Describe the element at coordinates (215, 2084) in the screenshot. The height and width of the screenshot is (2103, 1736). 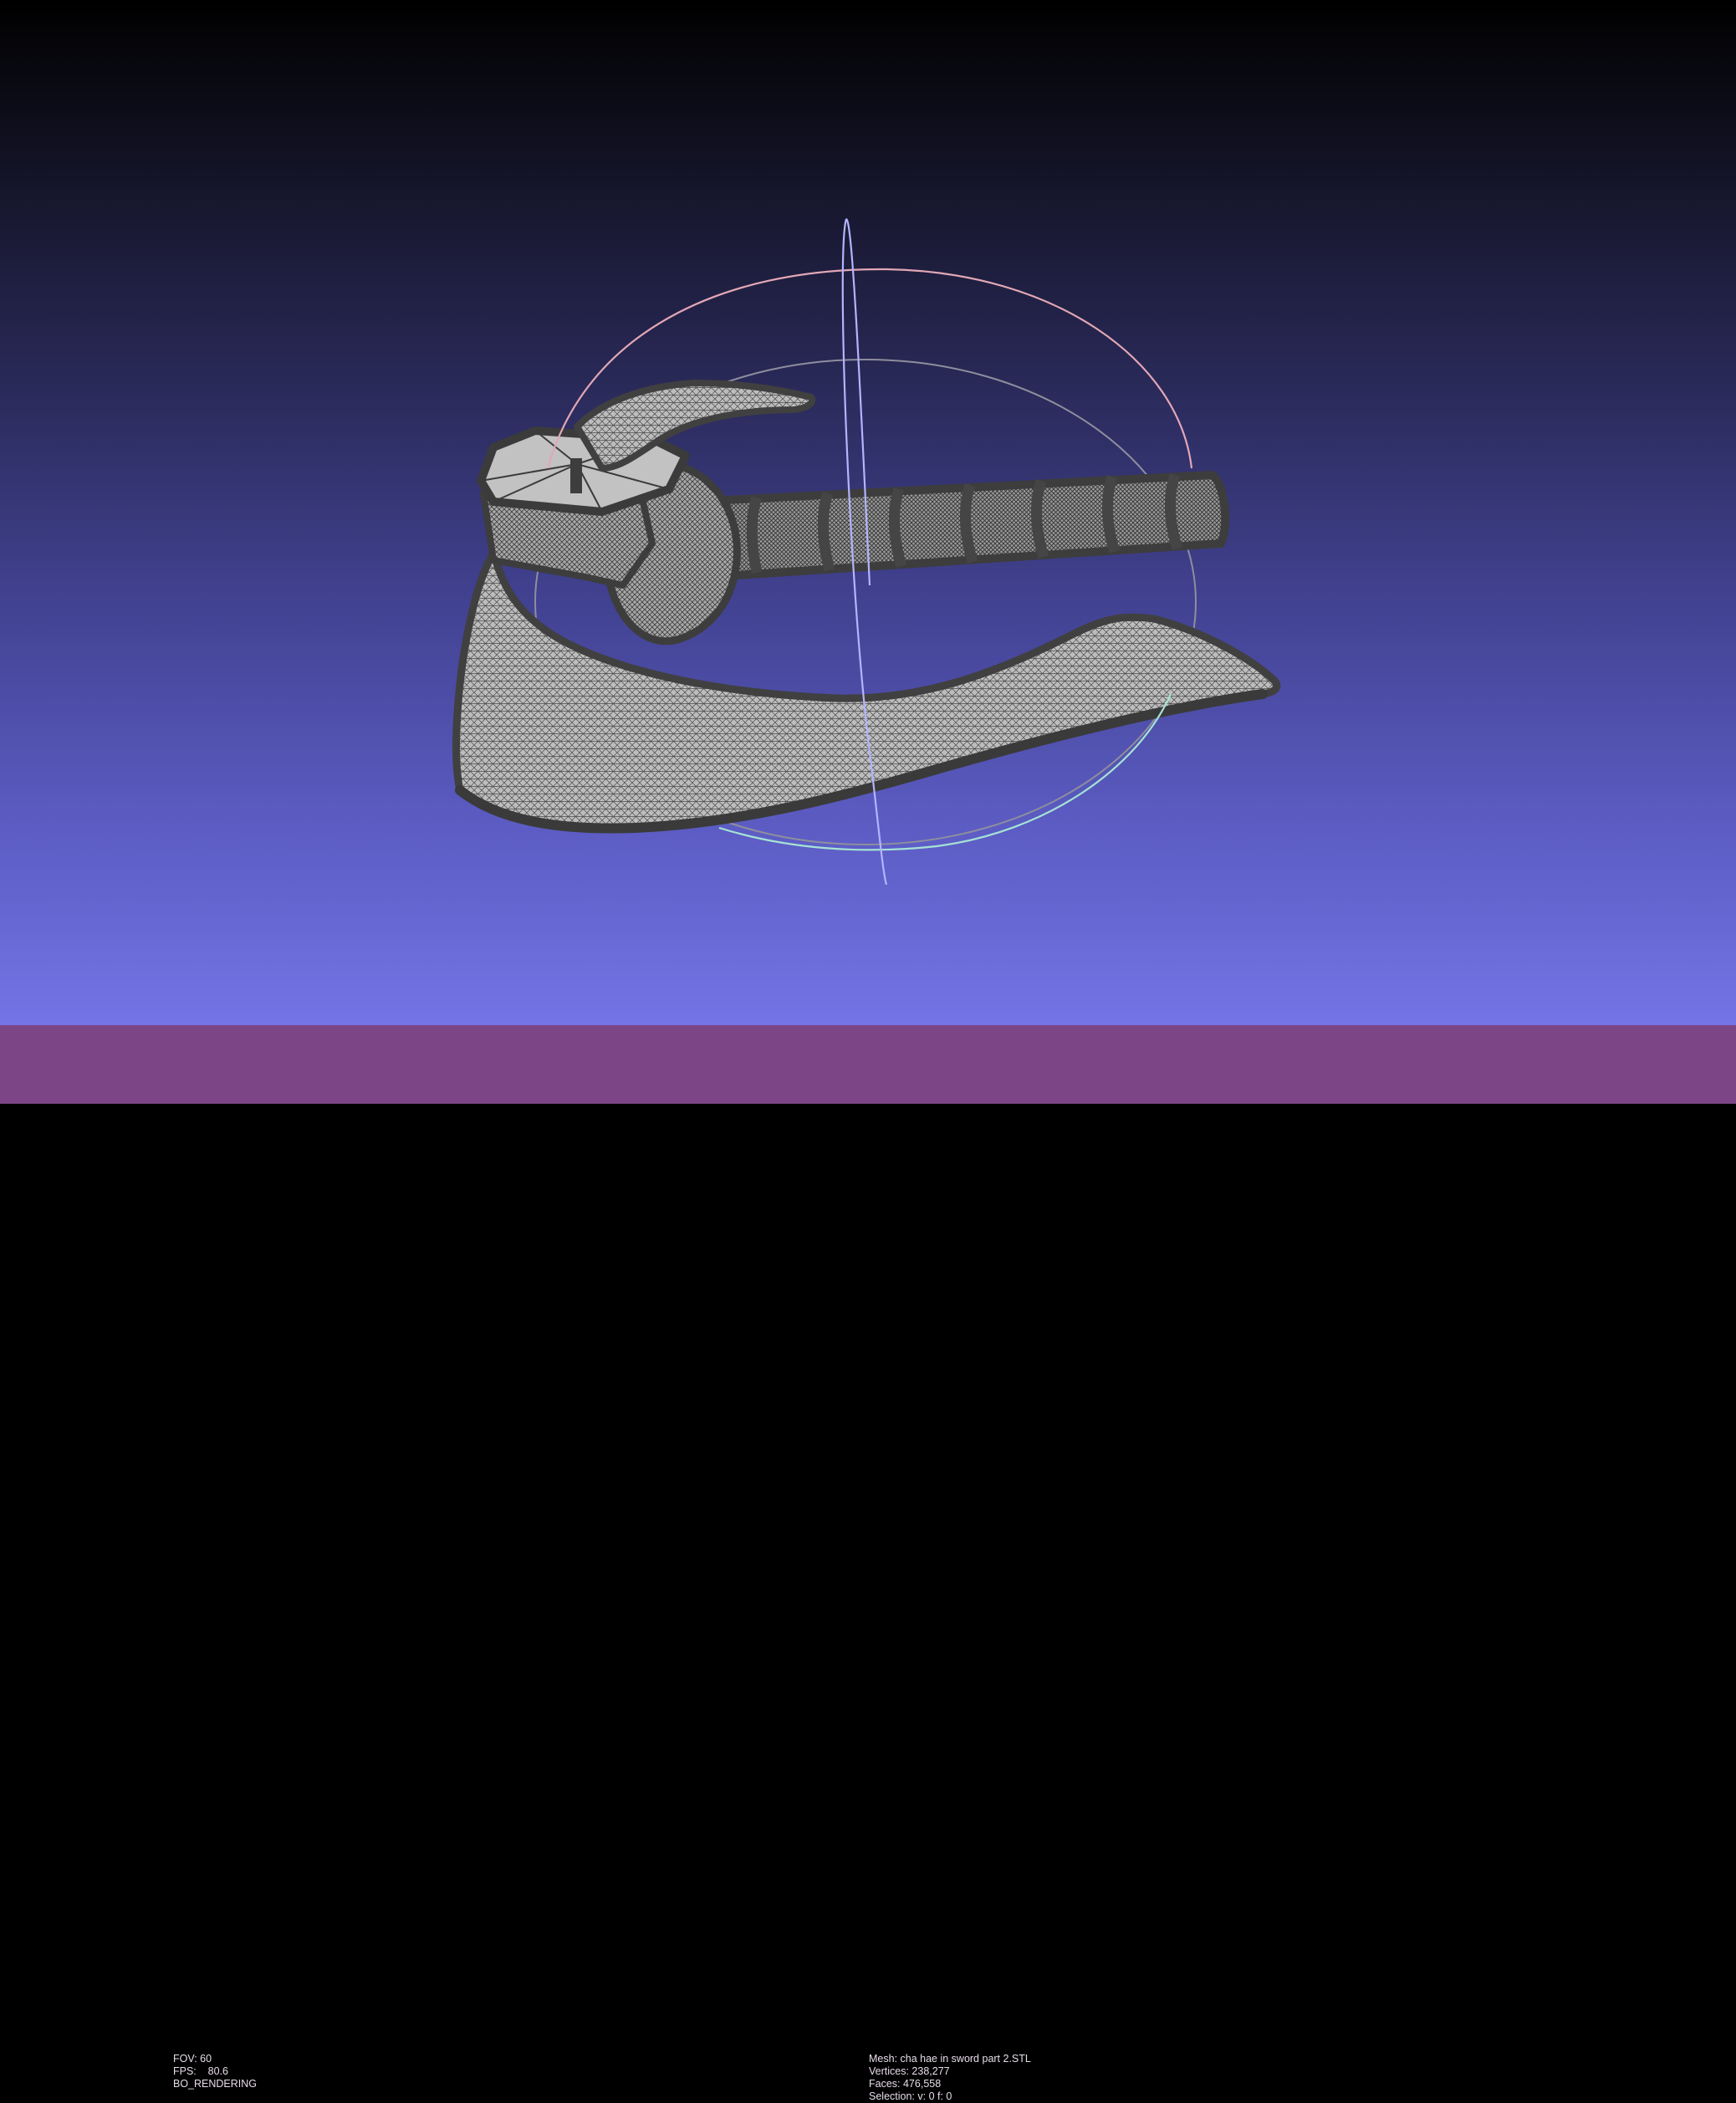
I see `render-mode-label: BO_RENDERING` at that location.